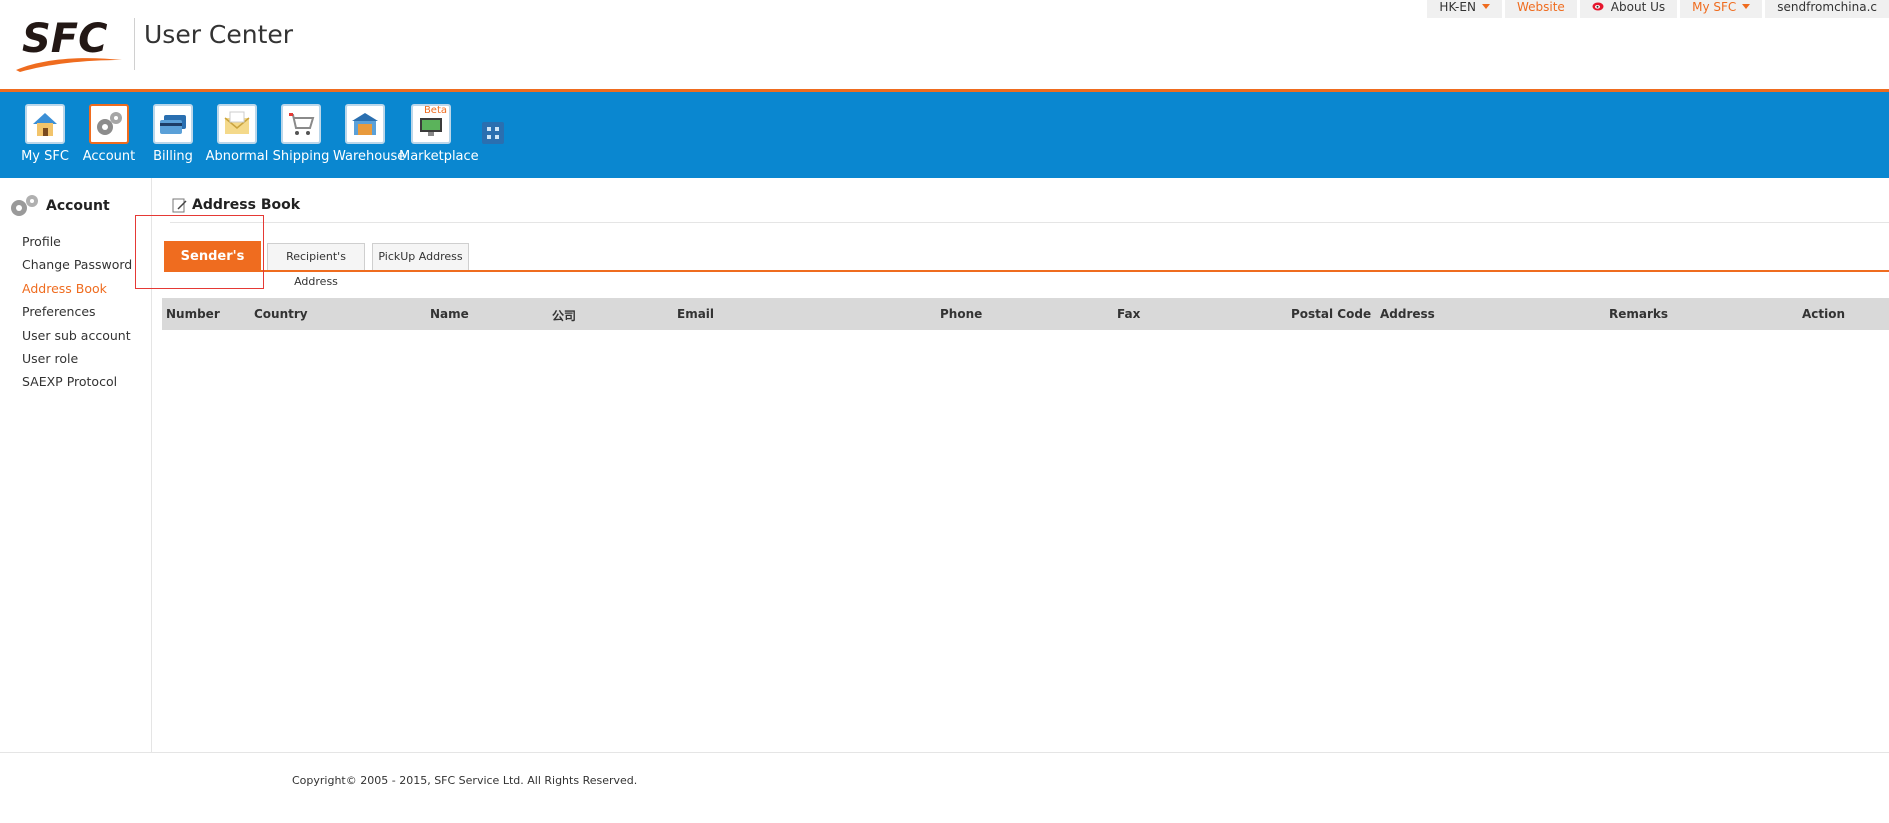 The width and height of the screenshot is (1889, 823). Describe the element at coordinates (173, 124) in the screenshot. I see `credit-card-icon` at that location.